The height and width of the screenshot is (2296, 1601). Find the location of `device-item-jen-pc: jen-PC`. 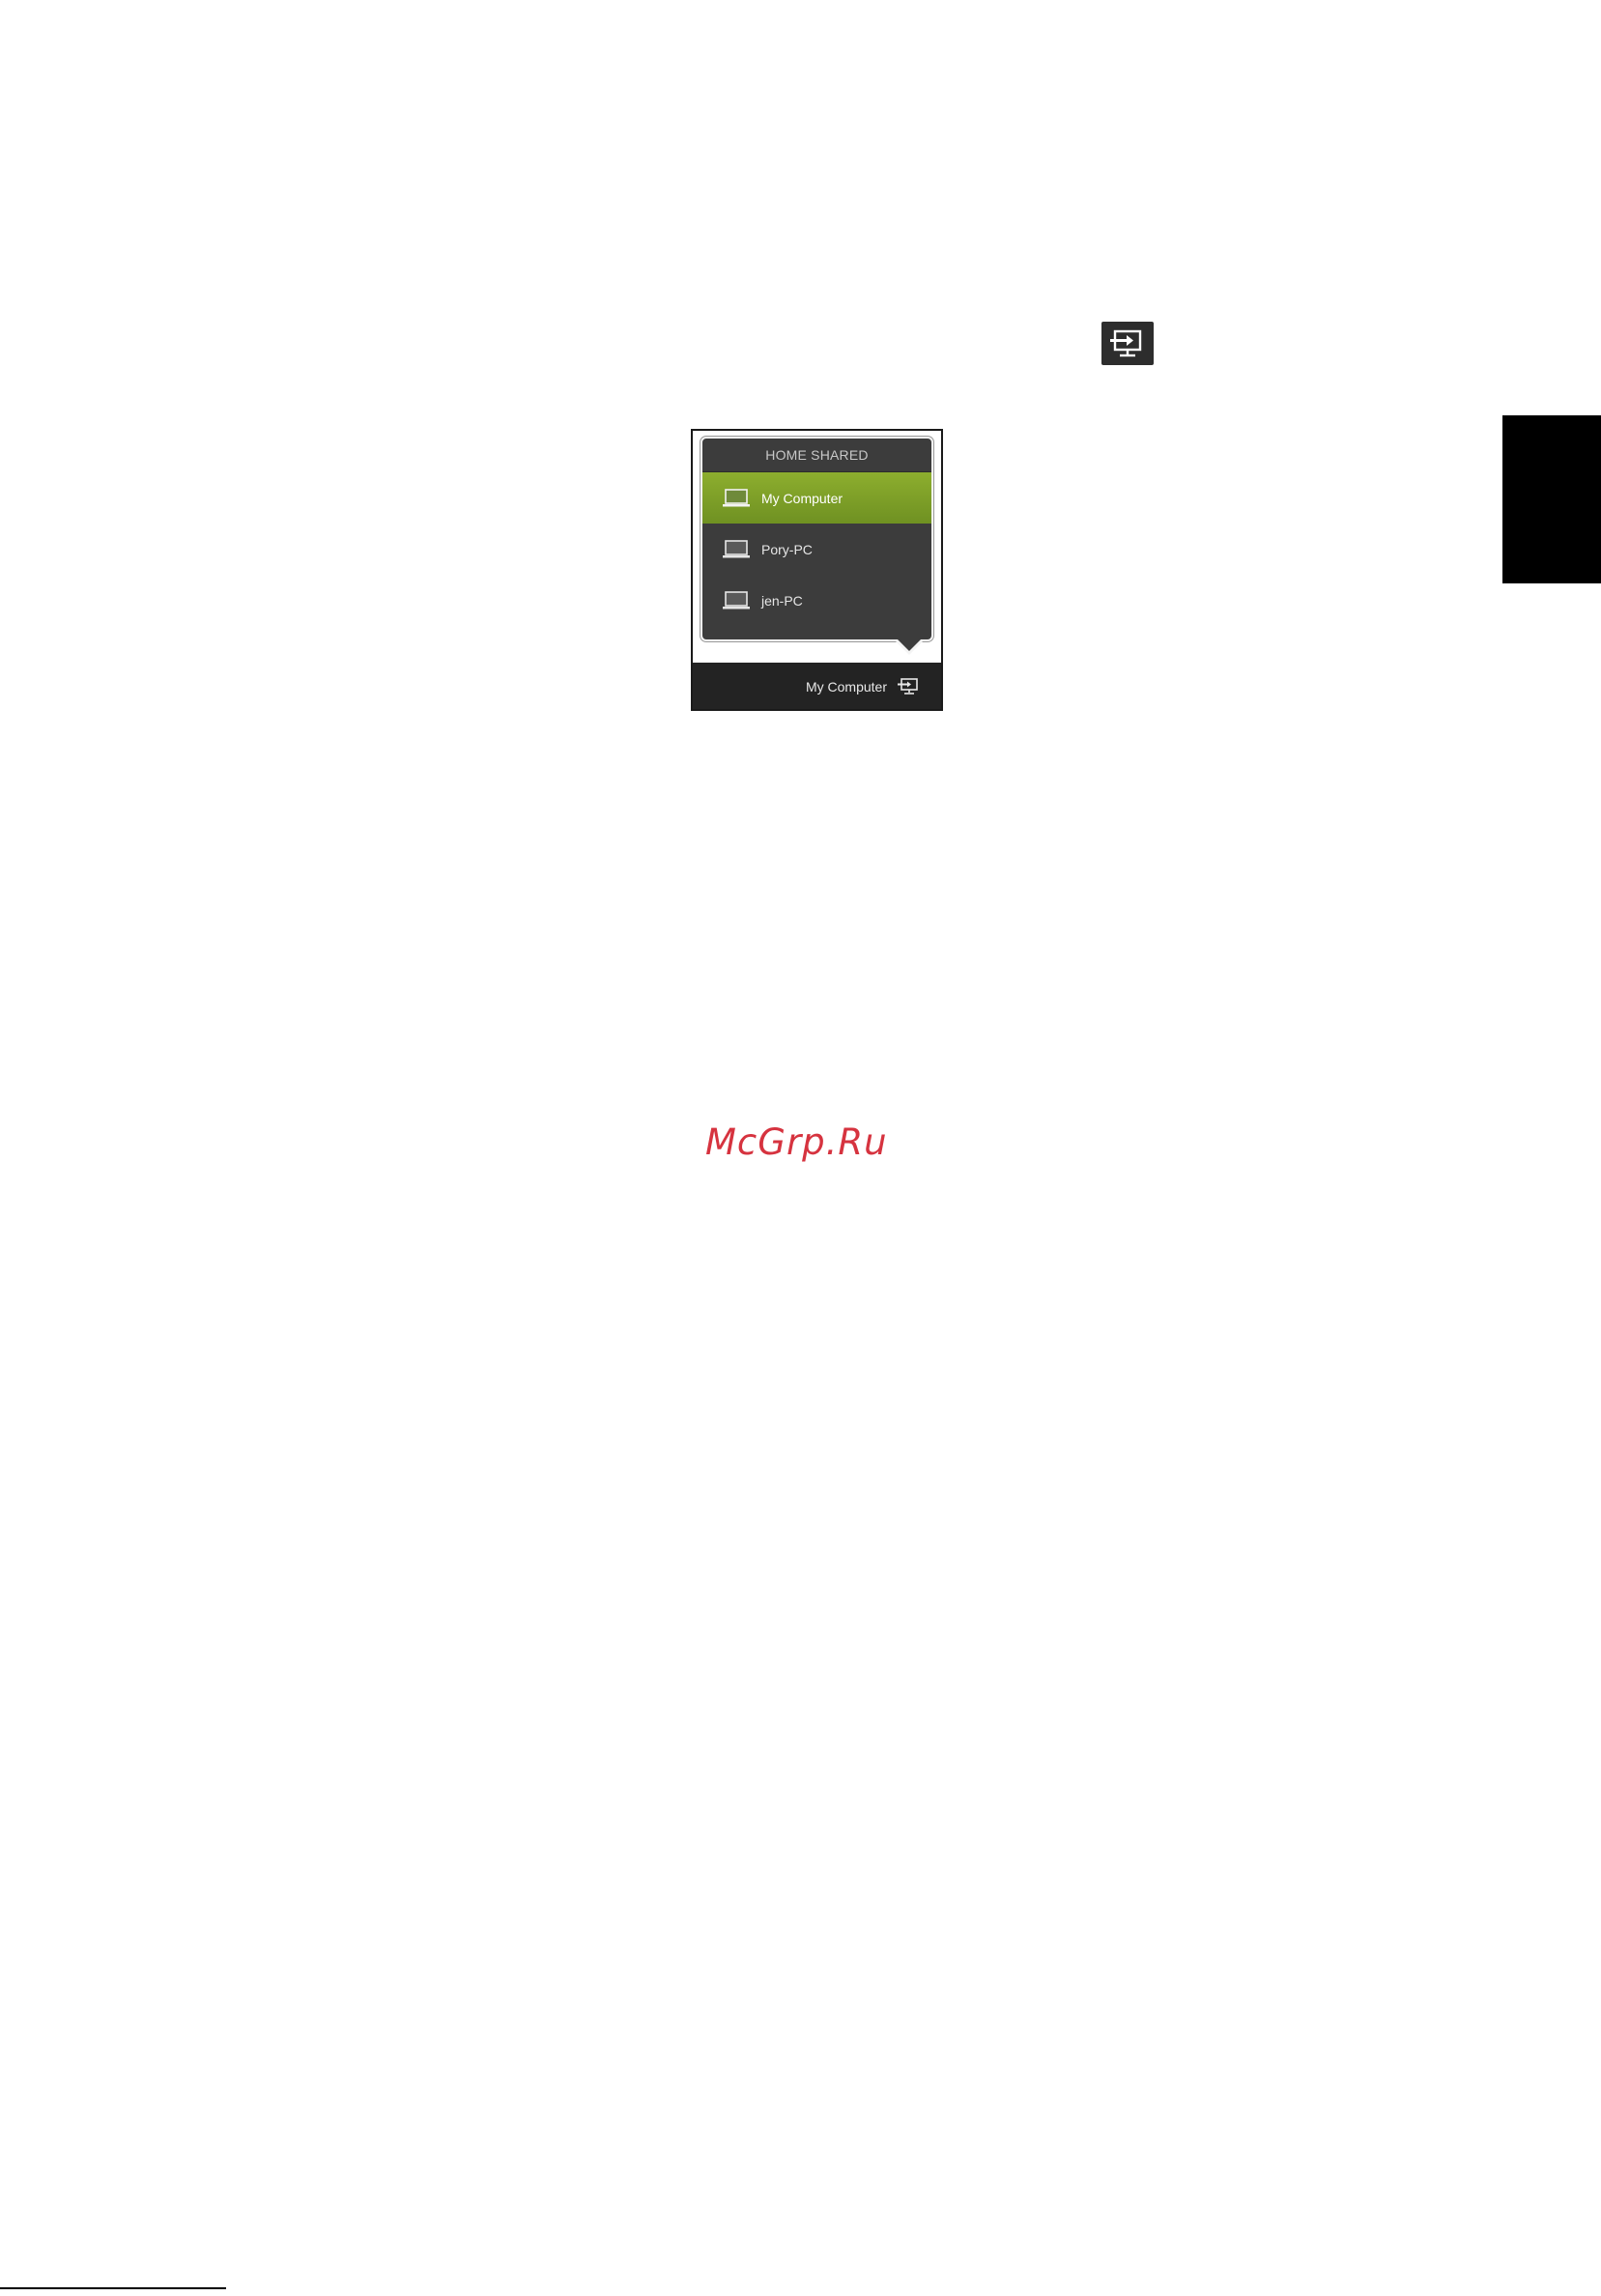

device-item-jen-pc: jen-PC is located at coordinates (816, 600).